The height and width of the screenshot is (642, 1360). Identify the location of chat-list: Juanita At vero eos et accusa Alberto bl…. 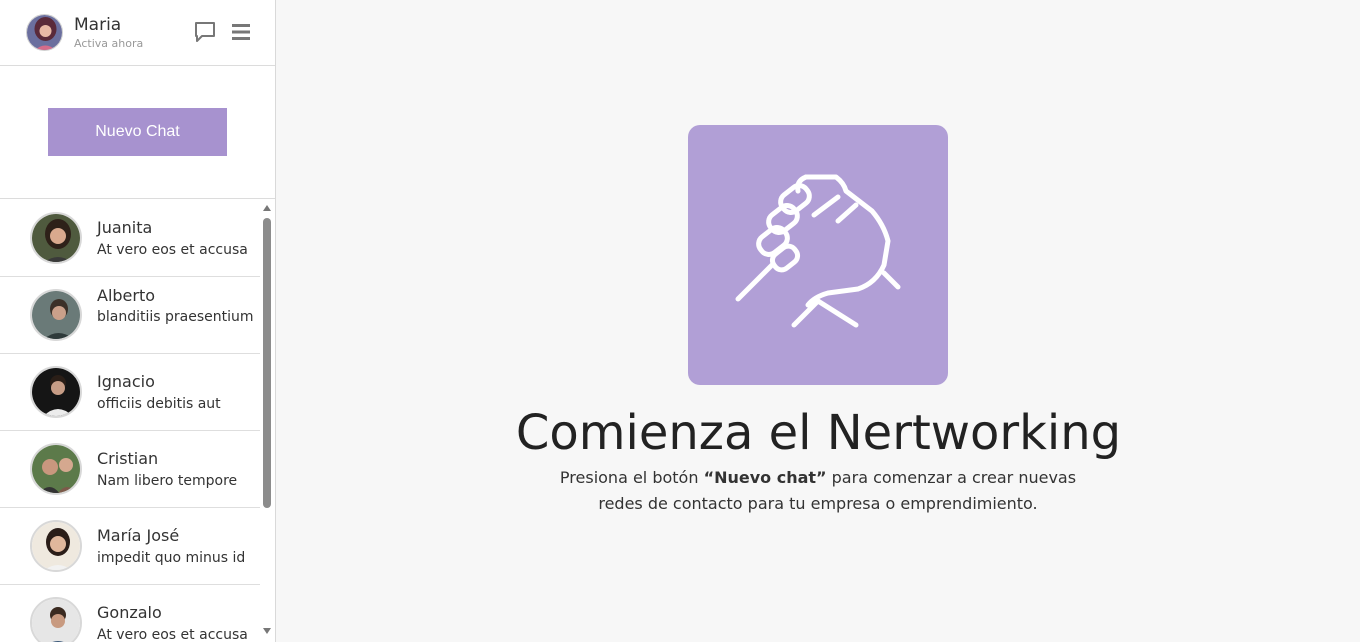
(137, 421).